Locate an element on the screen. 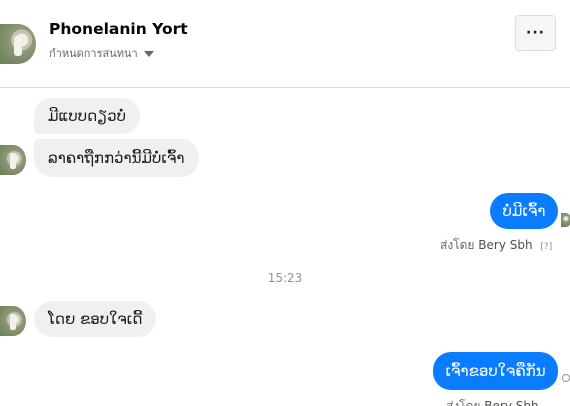 Image resolution: width=570 pixels, height=406 pixels. conversation-settings-label: กำหนดการสนทนา is located at coordinates (93, 53).